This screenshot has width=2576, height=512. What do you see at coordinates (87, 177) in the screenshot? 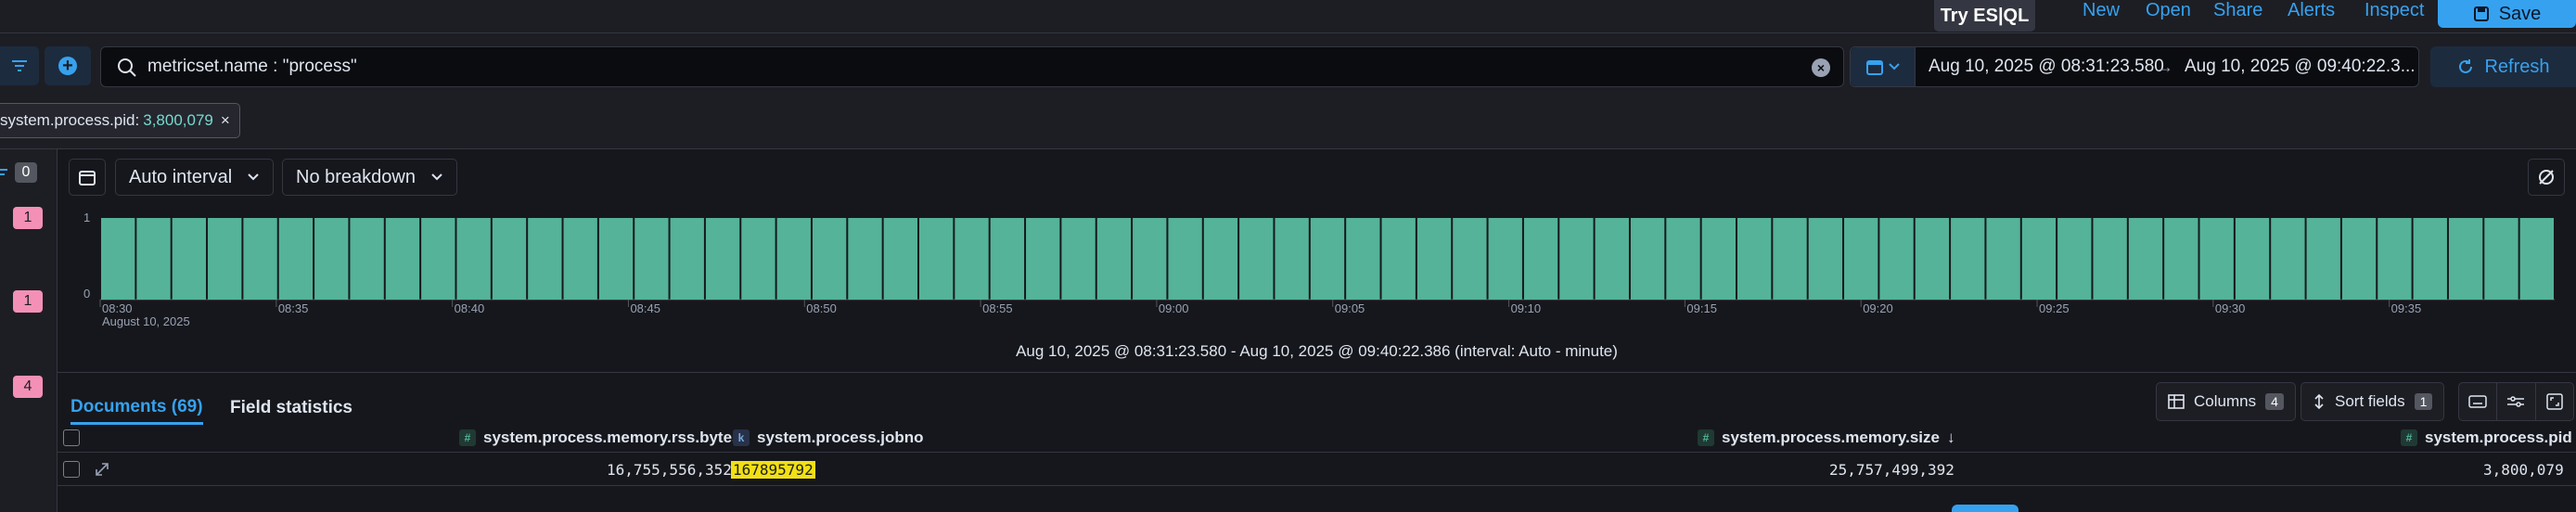
I see `calendar-toggle-button` at bounding box center [87, 177].